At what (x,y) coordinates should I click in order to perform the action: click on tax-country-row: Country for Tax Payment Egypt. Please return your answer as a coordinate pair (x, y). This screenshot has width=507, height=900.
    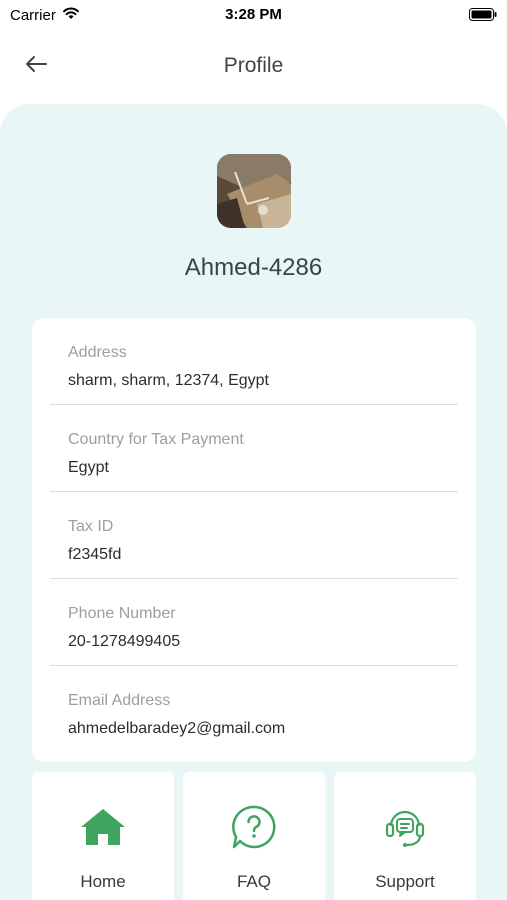
    Looking at the image, I should click on (254, 448).